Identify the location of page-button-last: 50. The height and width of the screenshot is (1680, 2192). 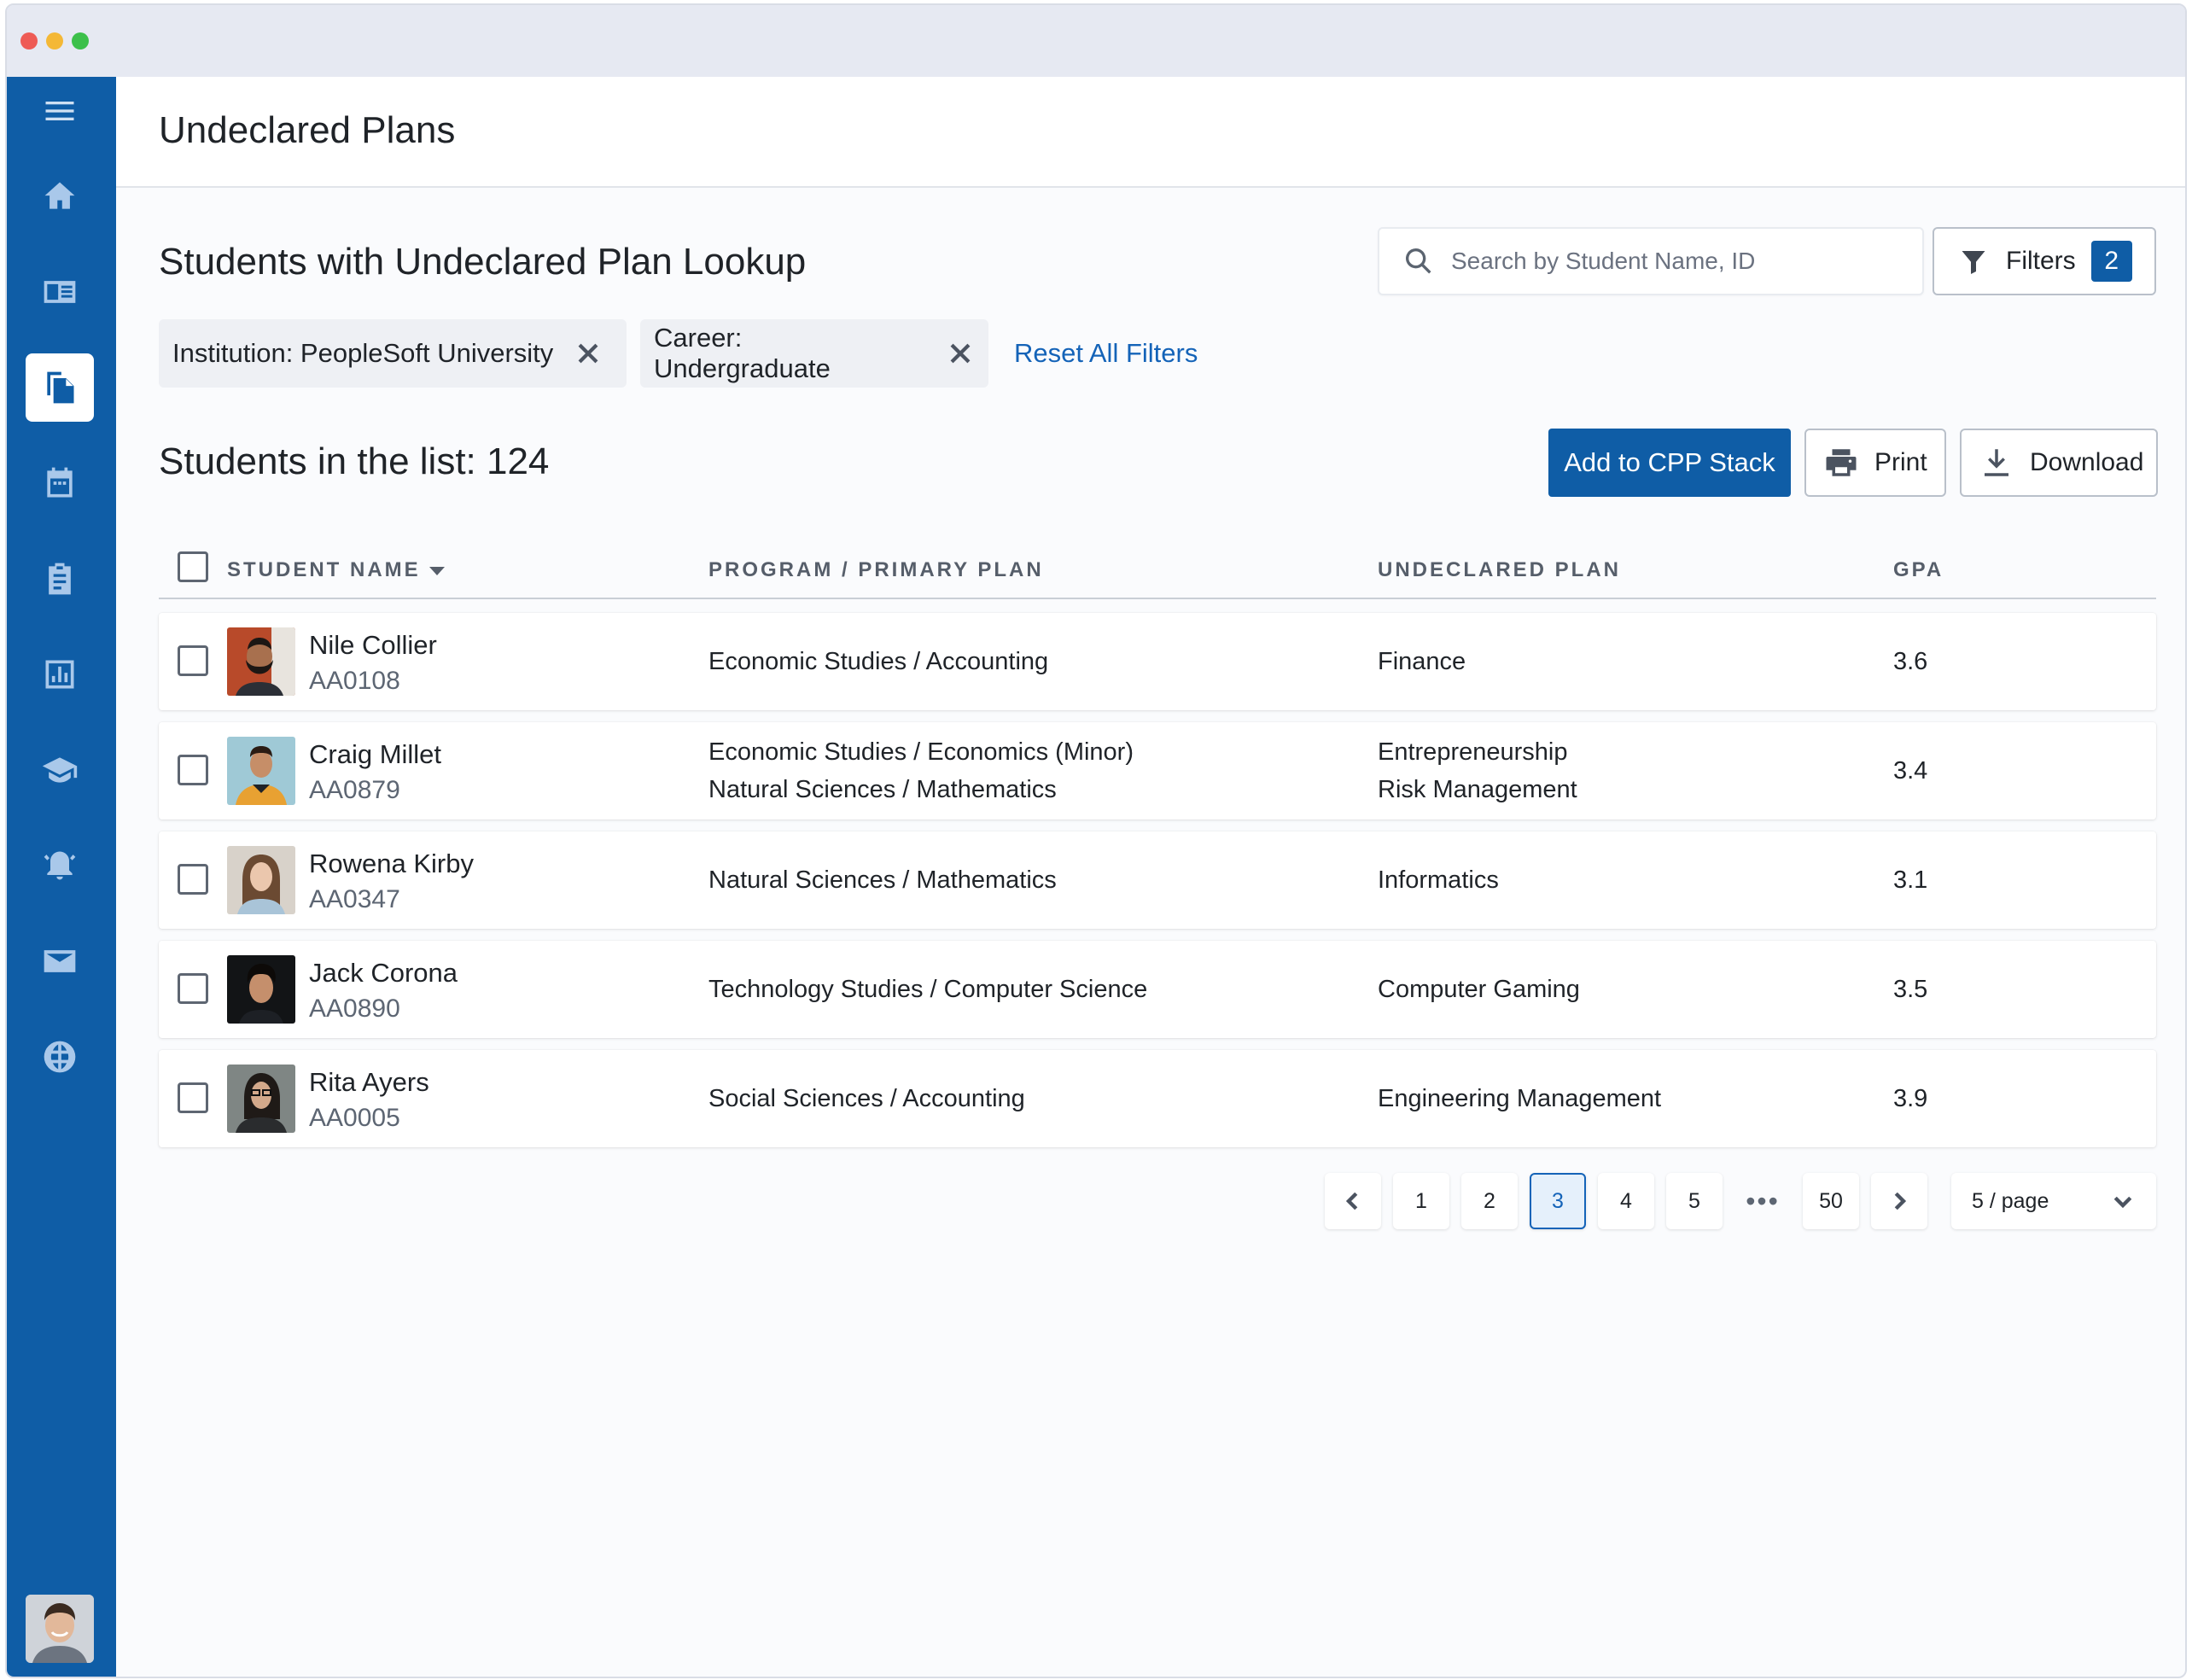
(1831, 1201).